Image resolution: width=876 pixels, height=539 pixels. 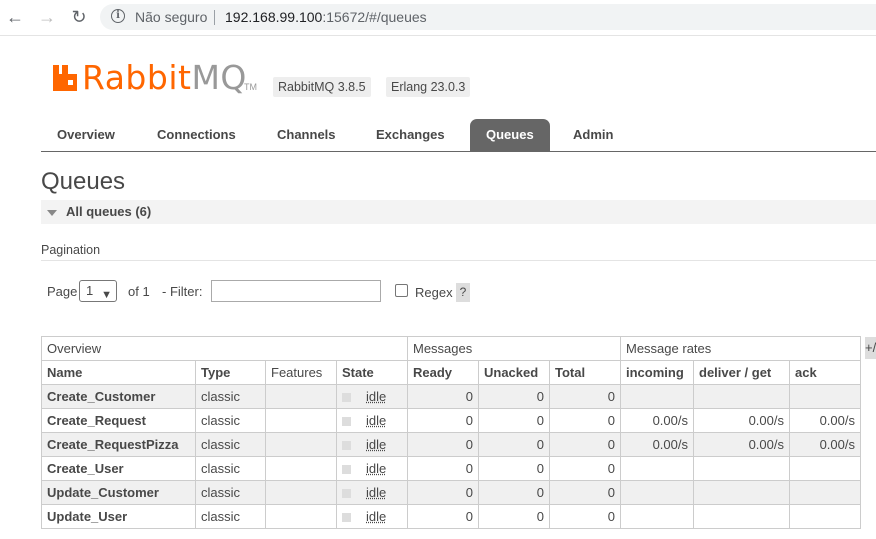 I want to click on col-ack: ack, so click(x=825, y=372).